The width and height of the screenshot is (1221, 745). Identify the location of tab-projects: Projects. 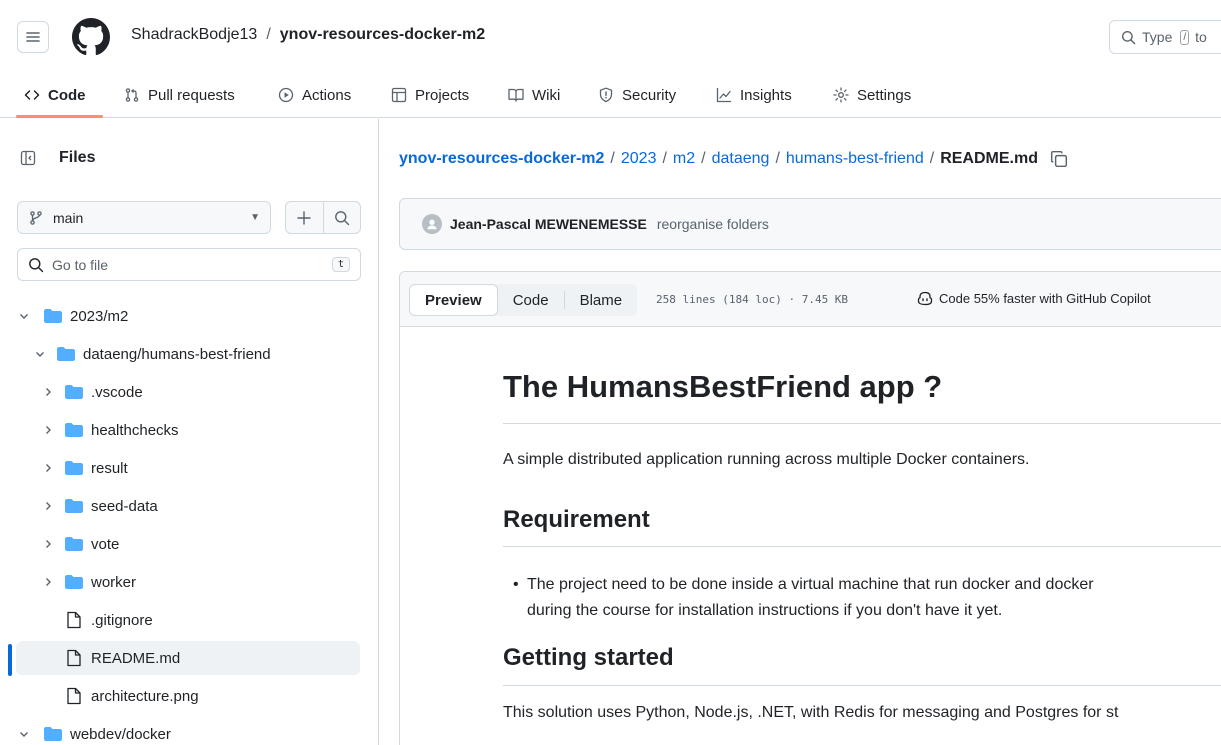
(430, 95).